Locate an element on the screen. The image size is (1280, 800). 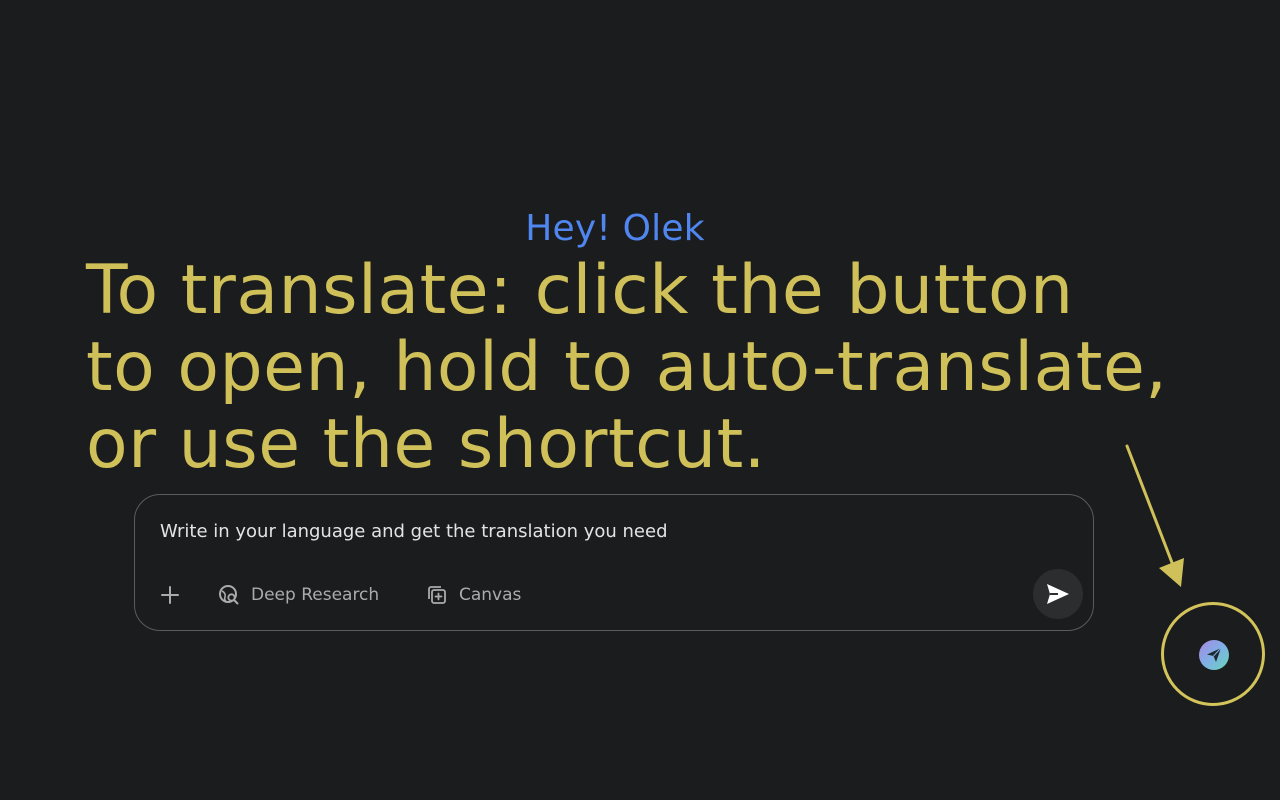
canvas-add-icon is located at coordinates (437, 595).